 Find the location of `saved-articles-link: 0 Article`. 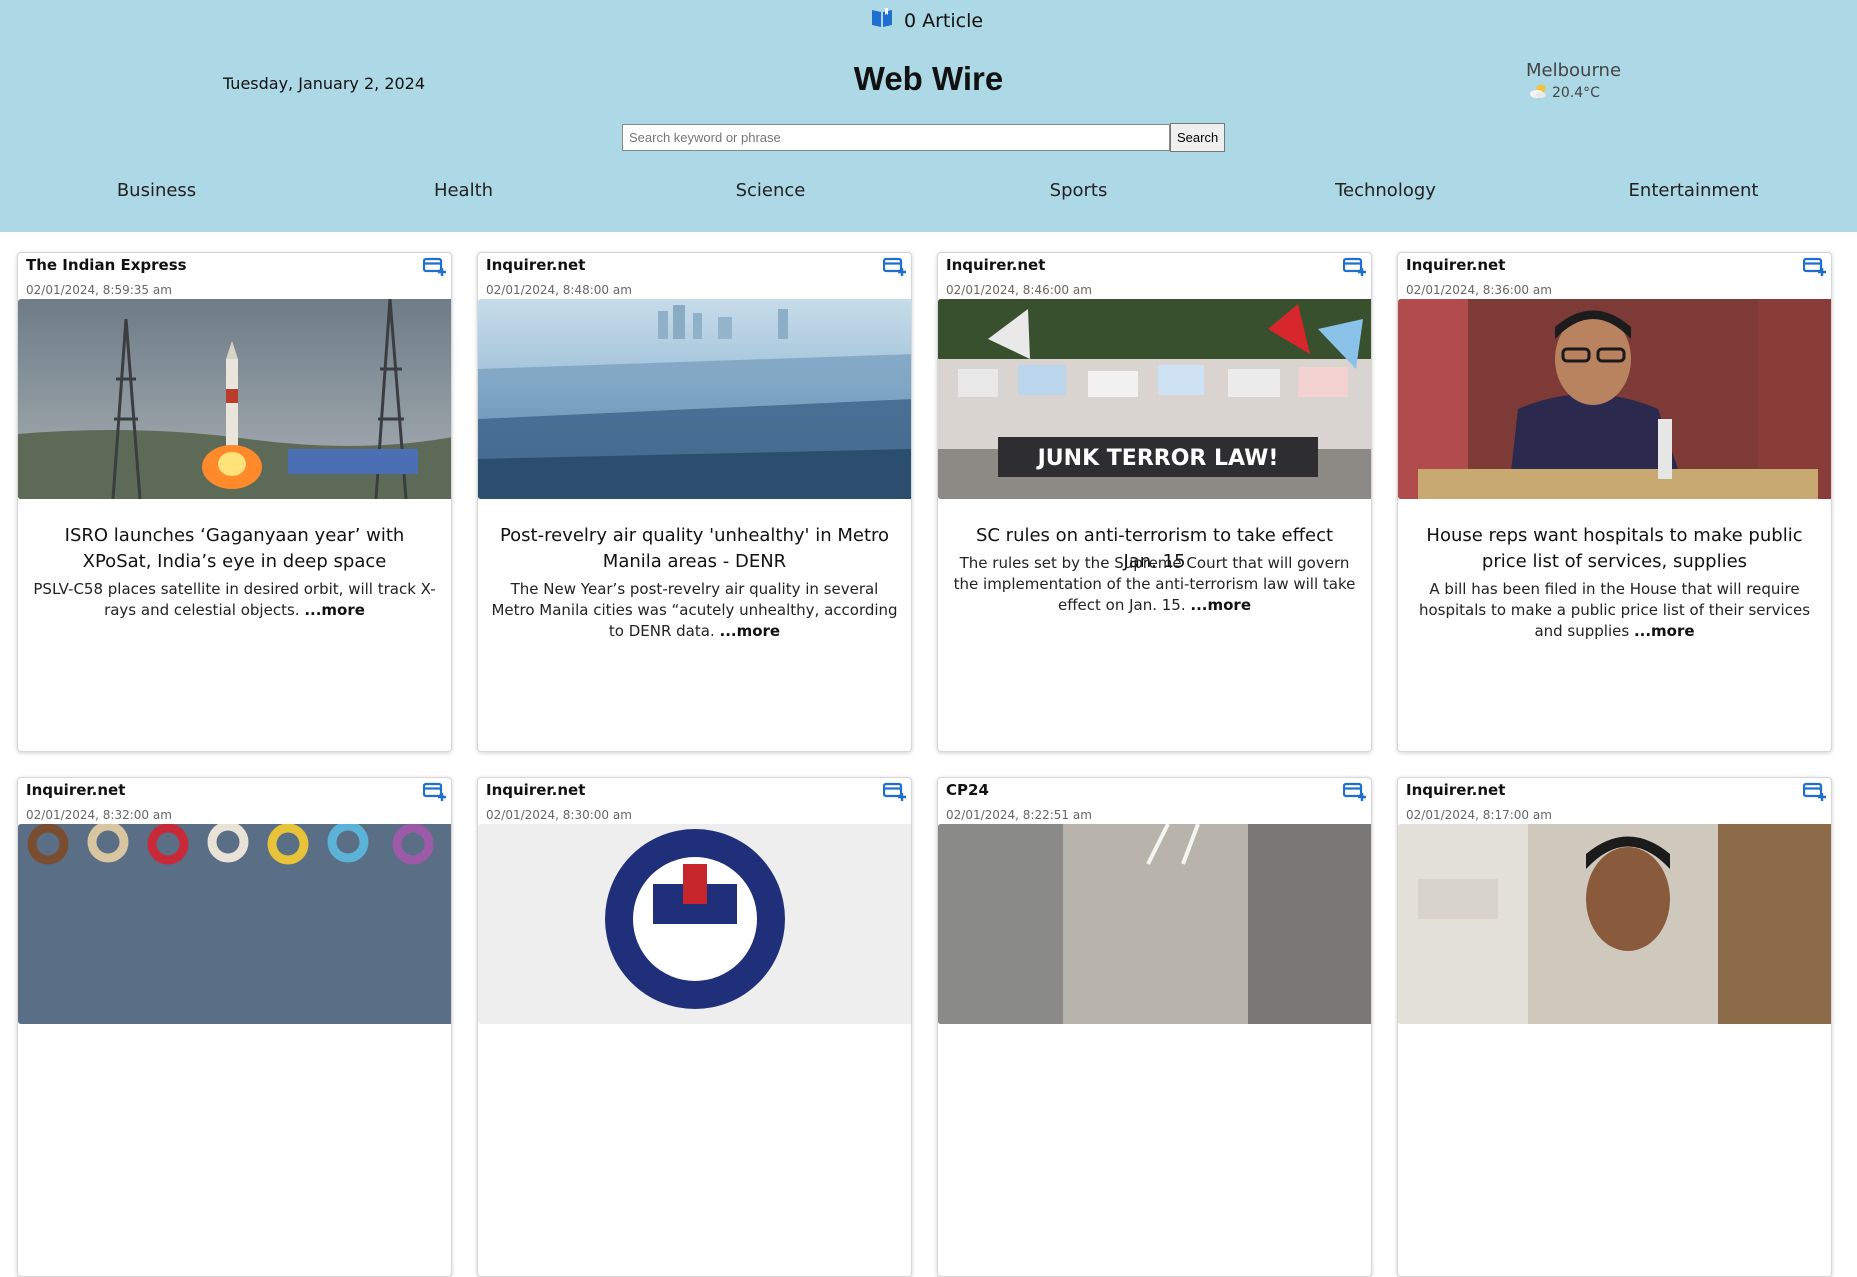

saved-articles-link: 0 Article is located at coordinates (926, 20).